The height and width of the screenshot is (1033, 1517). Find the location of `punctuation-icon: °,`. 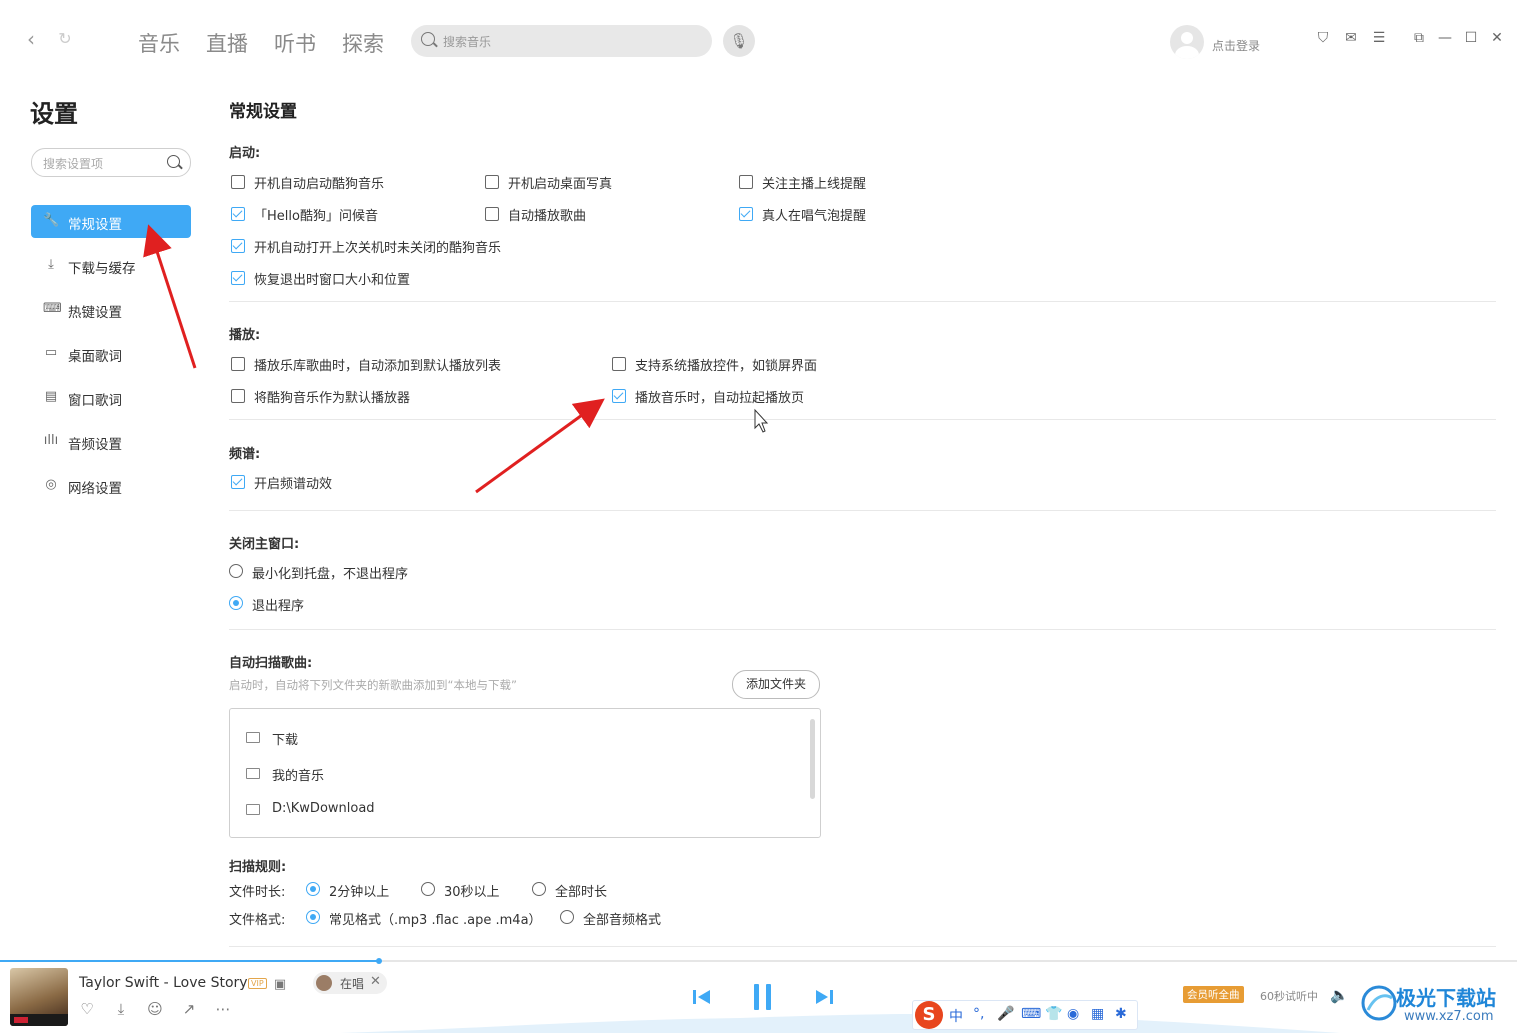

punctuation-icon: °, is located at coordinates (978, 1014).